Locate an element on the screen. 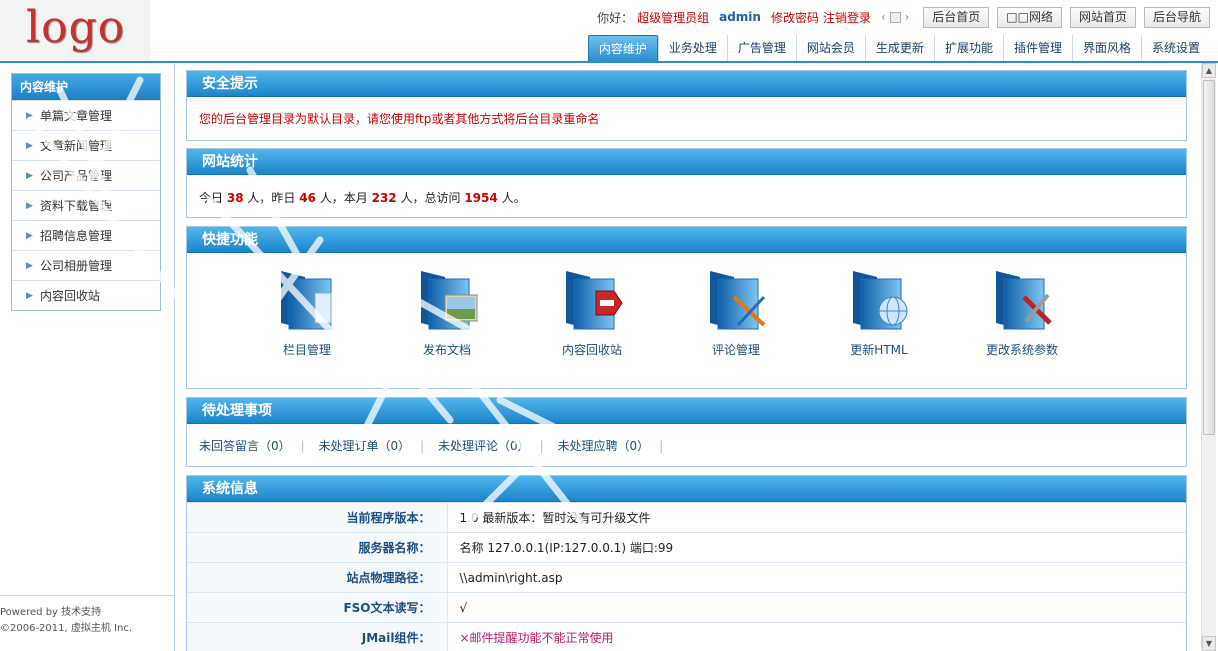 This screenshot has width=1218, height=651. greeting-label: 你好： is located at coordinates (615, 17).